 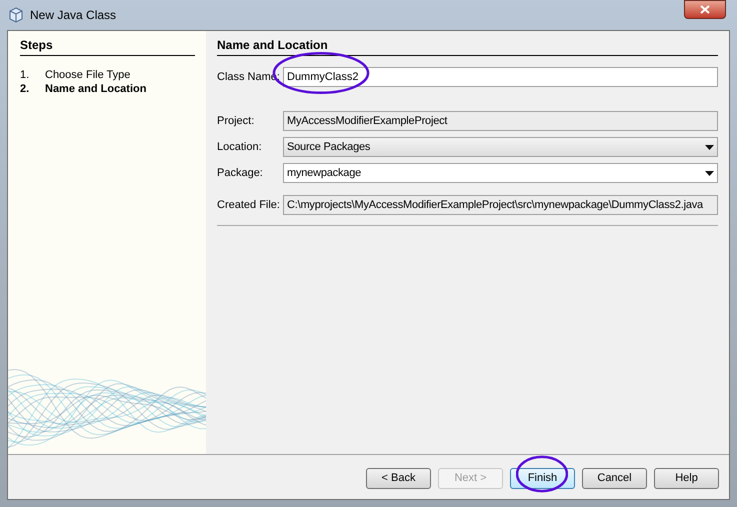 What do you see at coordinates (500, 147) in the screenshot?
I see `location-dropdown: Source Packages` at bounding box center [500, 147].